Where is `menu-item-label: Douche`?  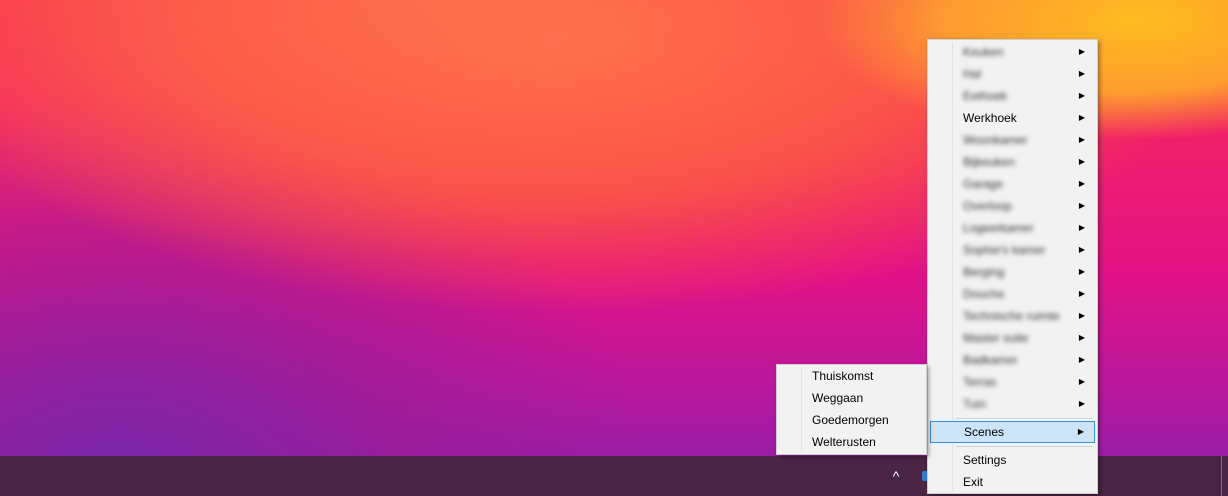 menu-item-label: Douche is located at coordinates (984, 294).